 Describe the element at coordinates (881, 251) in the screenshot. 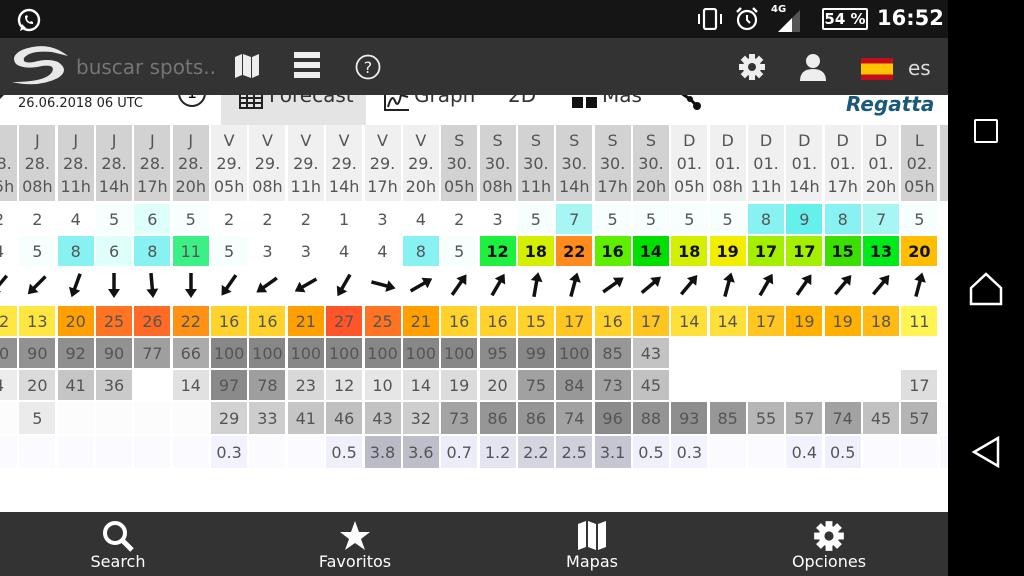

I see `wind-gust-cell: 13` at that location.